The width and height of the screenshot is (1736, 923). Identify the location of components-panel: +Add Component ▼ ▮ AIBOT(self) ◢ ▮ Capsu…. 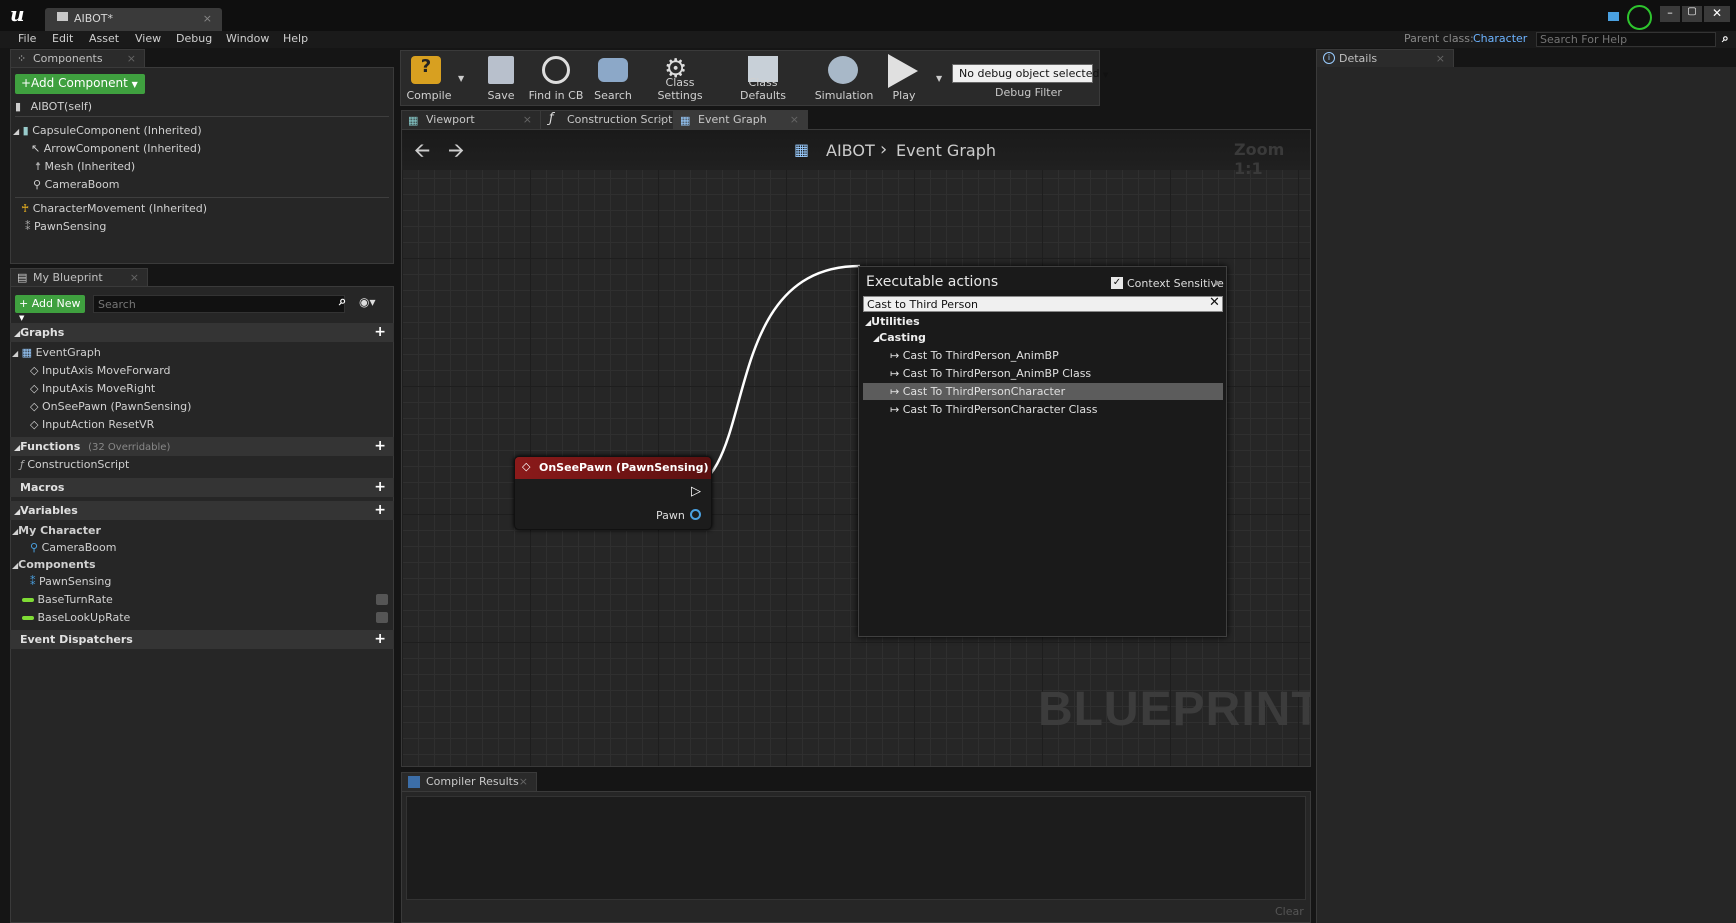
(202, 165).